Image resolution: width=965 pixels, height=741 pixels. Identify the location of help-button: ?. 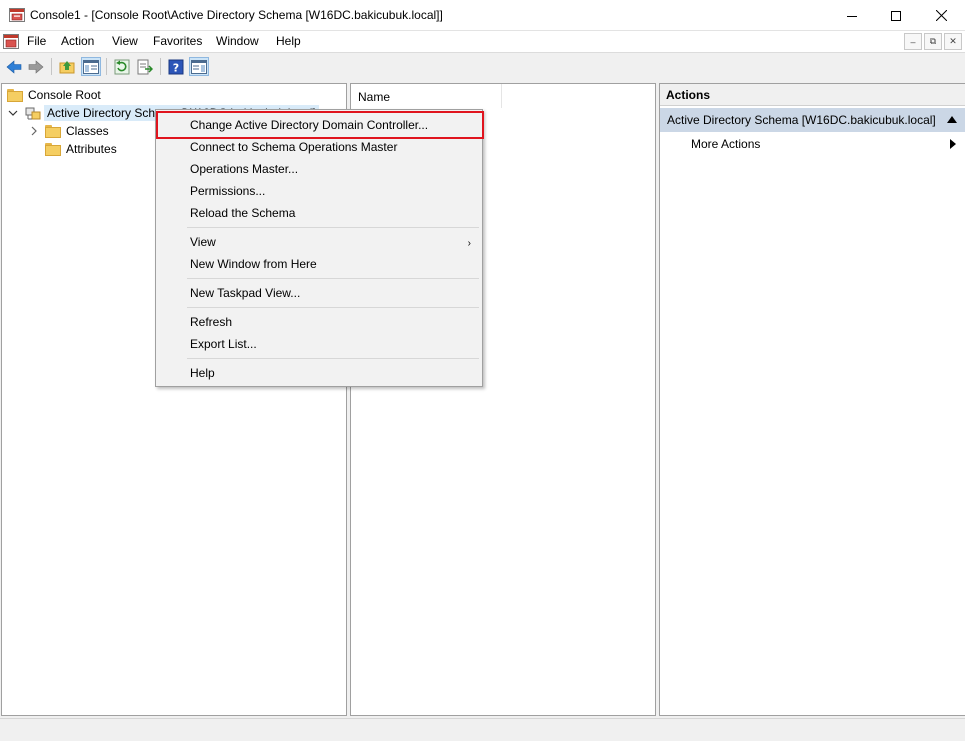
(176, 66).